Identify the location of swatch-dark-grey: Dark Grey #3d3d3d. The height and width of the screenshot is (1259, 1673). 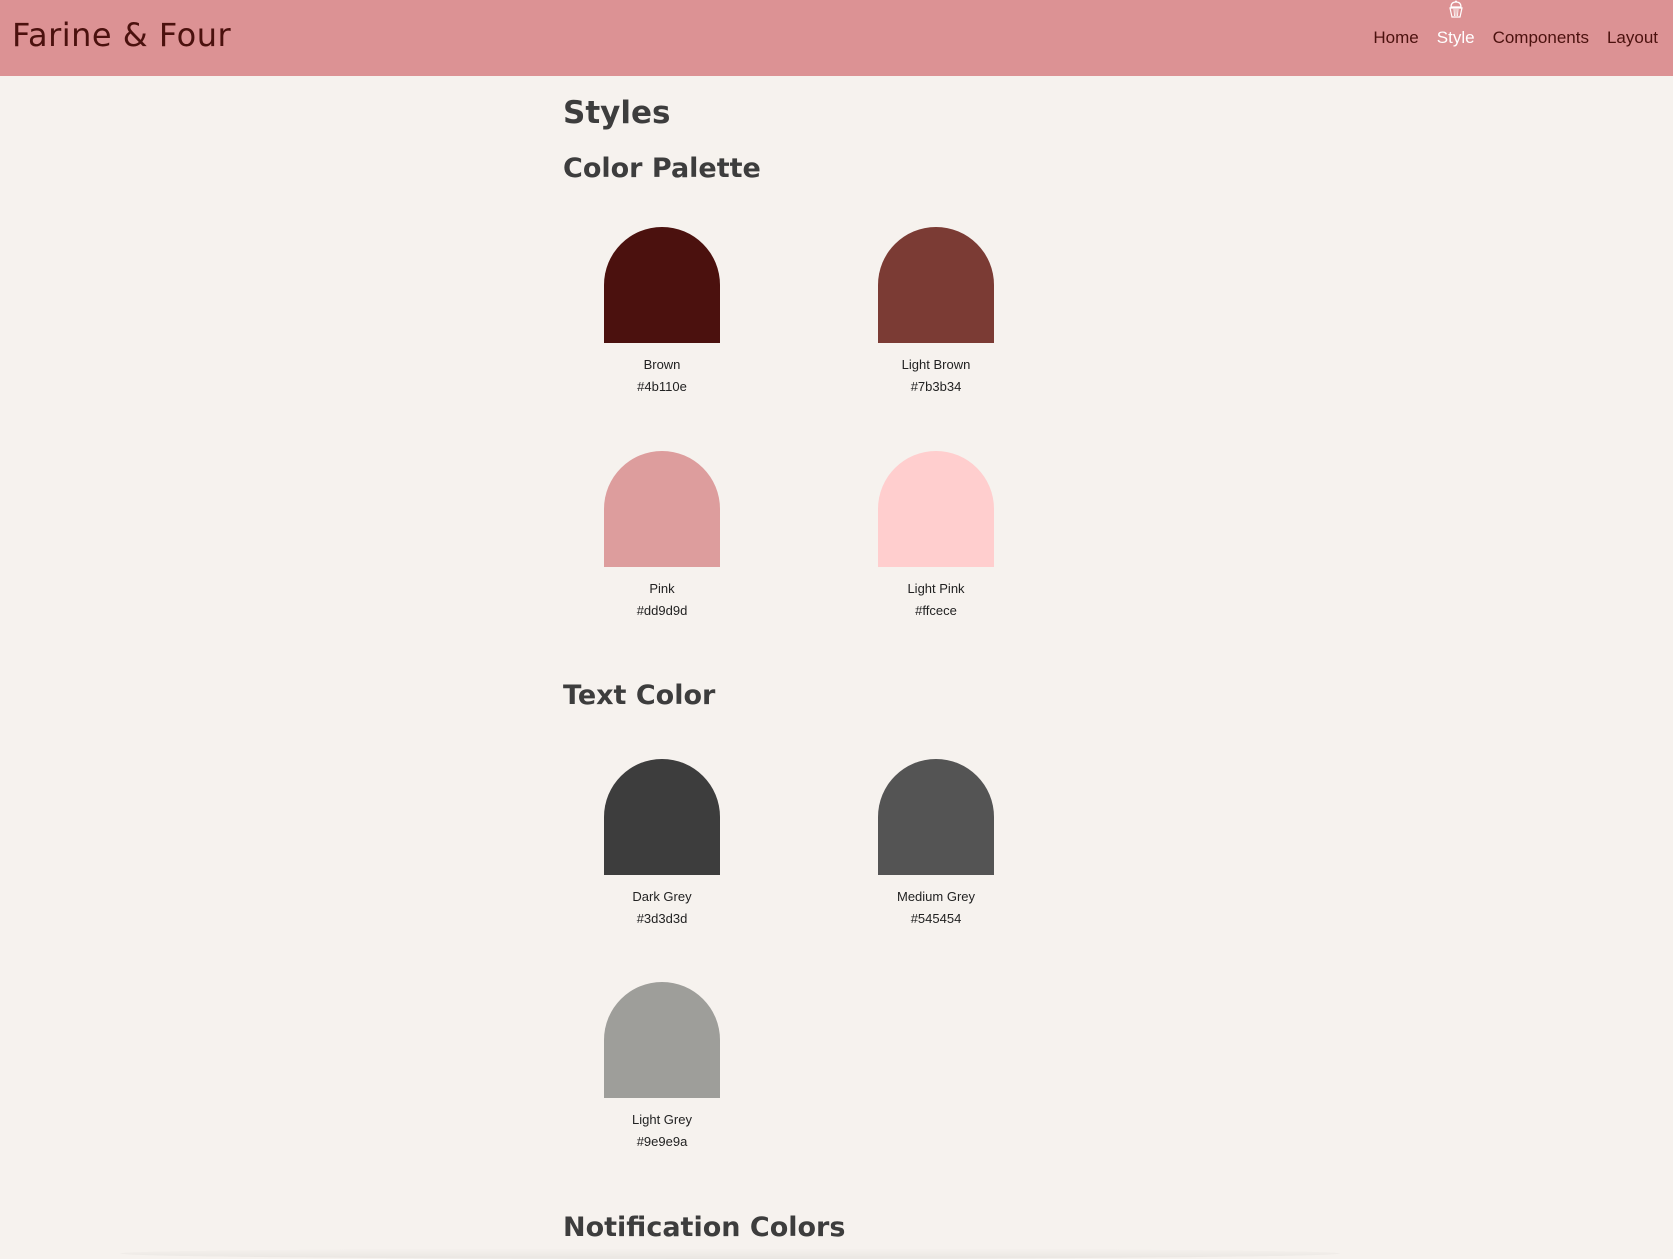
(662, 844).